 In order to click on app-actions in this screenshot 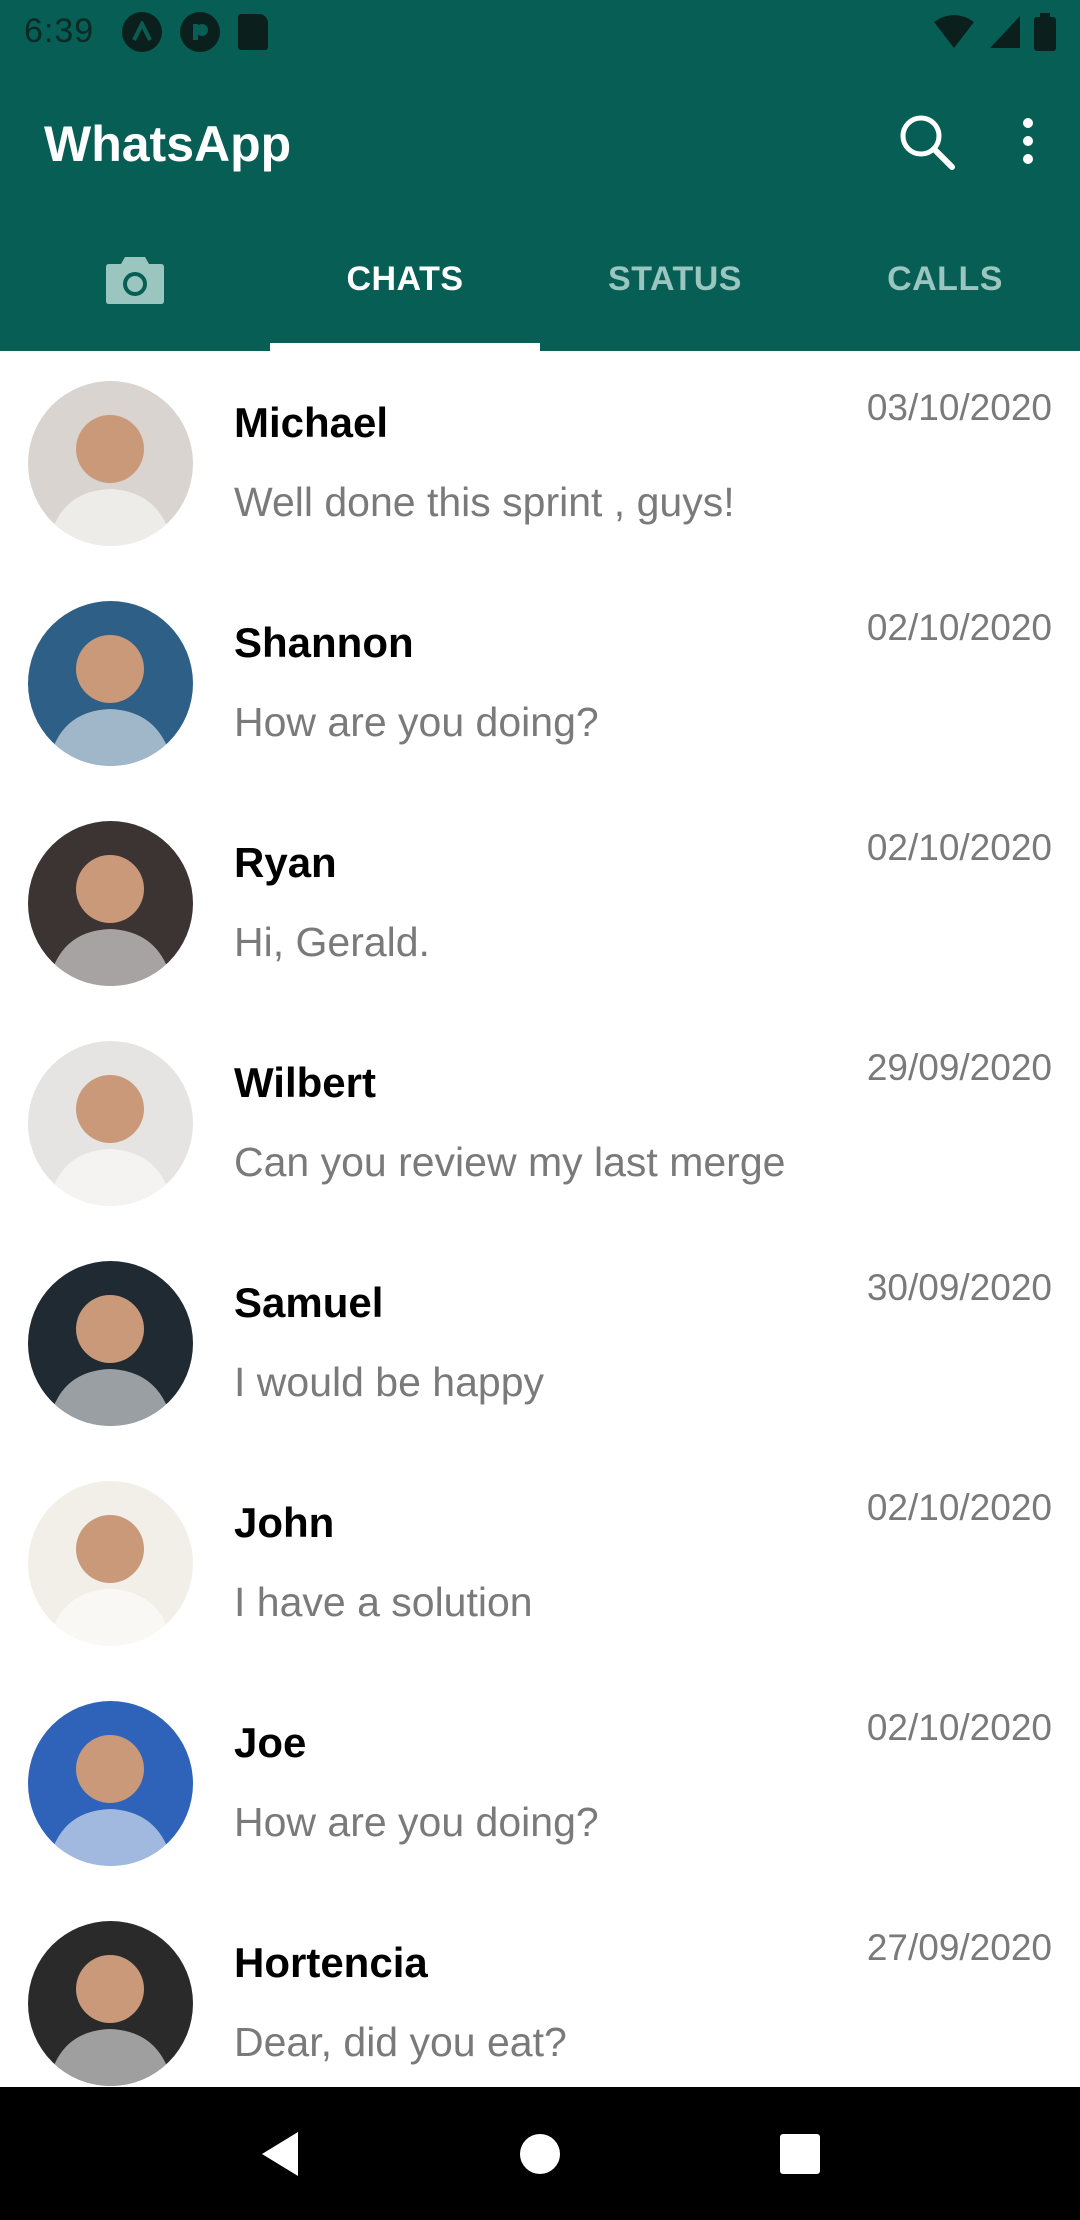, I will do `click(966, 141)`.